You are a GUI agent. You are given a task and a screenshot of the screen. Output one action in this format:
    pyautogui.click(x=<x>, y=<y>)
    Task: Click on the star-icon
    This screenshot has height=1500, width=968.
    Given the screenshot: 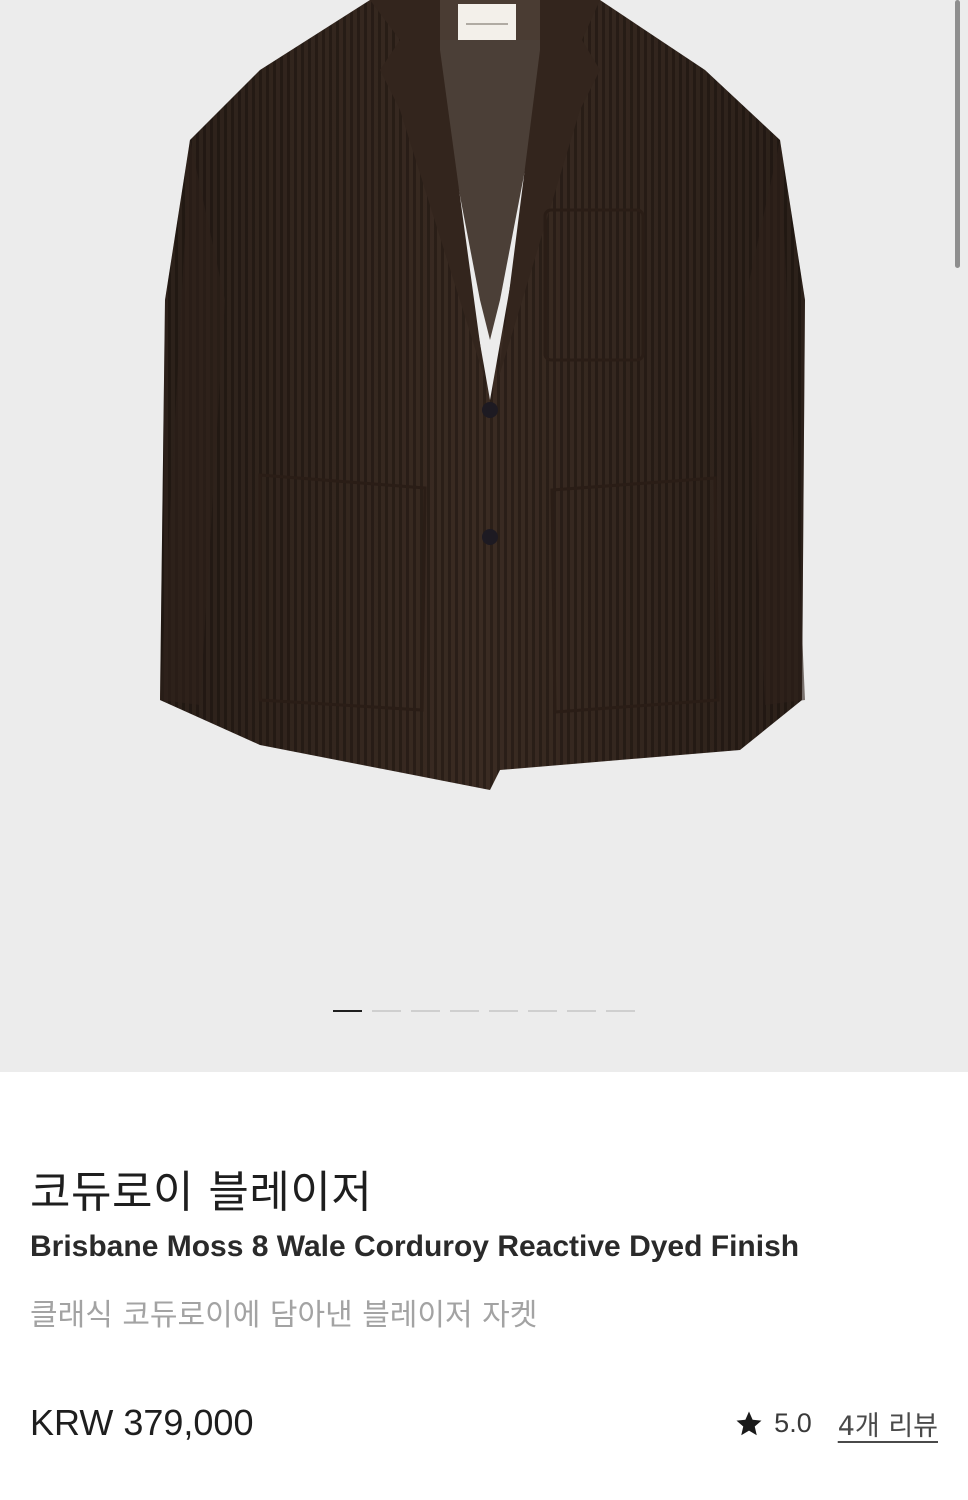 What is the action you would take?
    pyautogui.click(x=749, y=1423)
    